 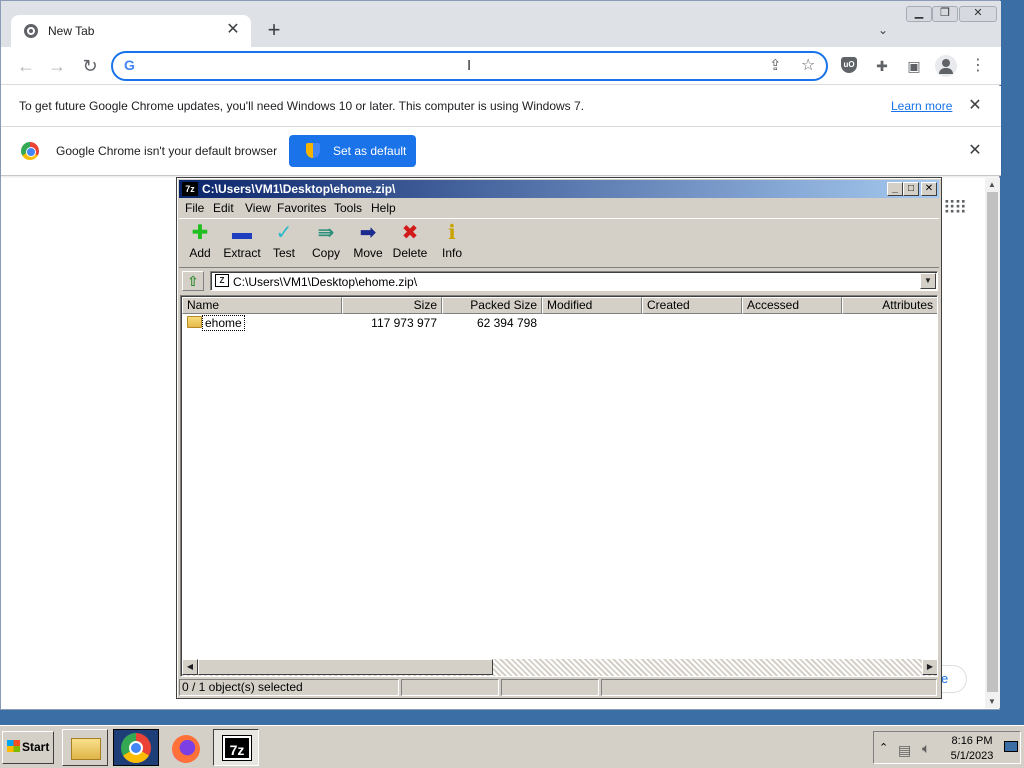 I want to click on kebab-menu-icon: ⋮, so click(x=978, y=66).